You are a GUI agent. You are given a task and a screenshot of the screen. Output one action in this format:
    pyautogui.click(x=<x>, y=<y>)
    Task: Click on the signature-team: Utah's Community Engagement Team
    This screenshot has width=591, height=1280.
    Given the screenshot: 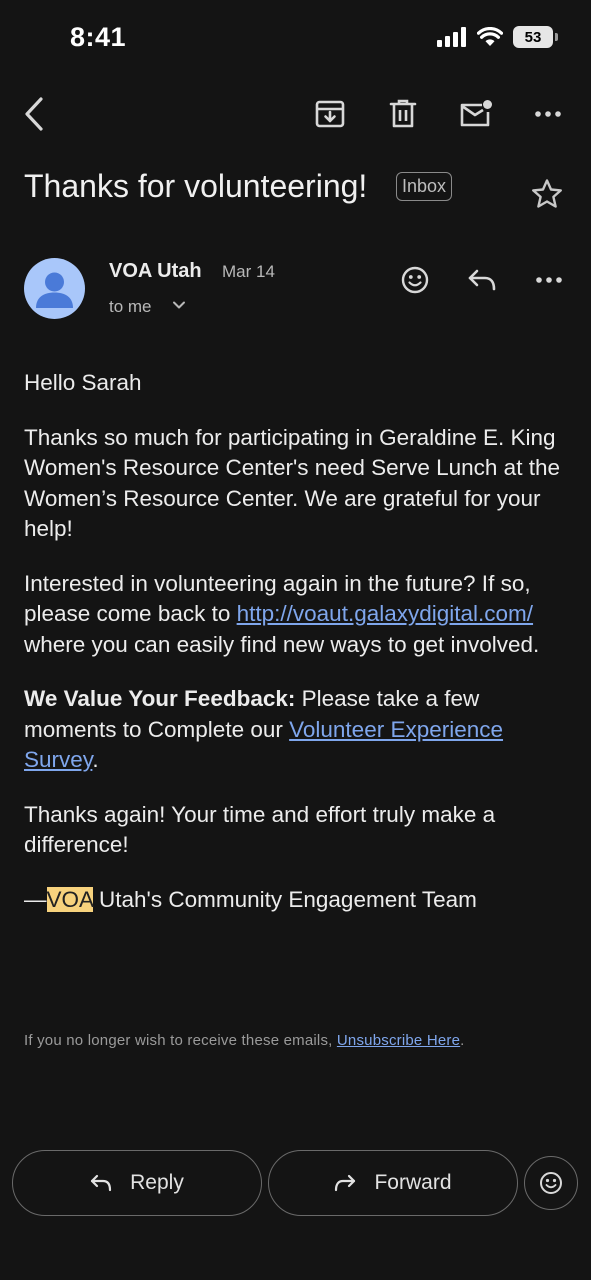 What is the action you would take?
    pyautogui.click(x=284, y=899)
    